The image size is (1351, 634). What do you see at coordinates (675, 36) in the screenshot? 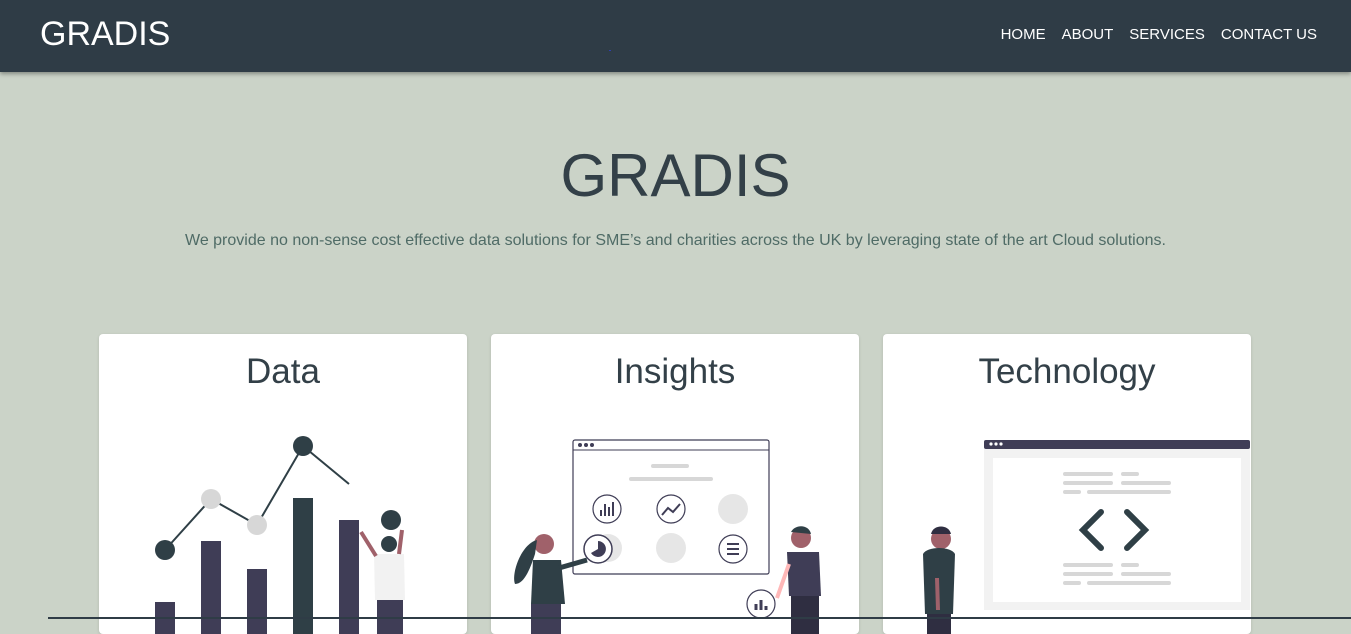
I see `navbar: GRADIS HOME ABOUT SERVICES CONTACT US` at bounding box center [675, 36].